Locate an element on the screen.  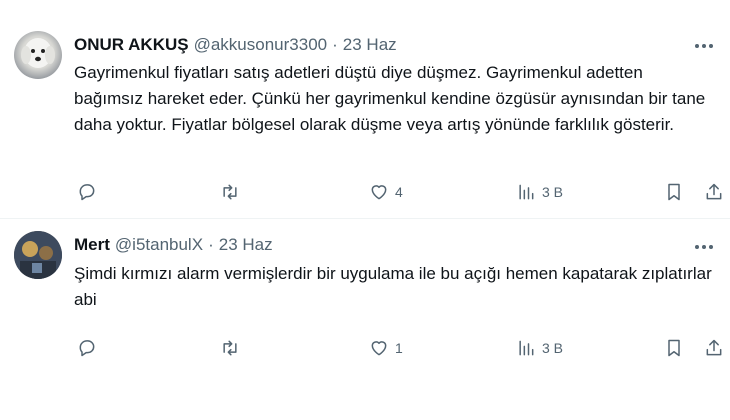
like-button: 4 is located at coordinates (386, 192).